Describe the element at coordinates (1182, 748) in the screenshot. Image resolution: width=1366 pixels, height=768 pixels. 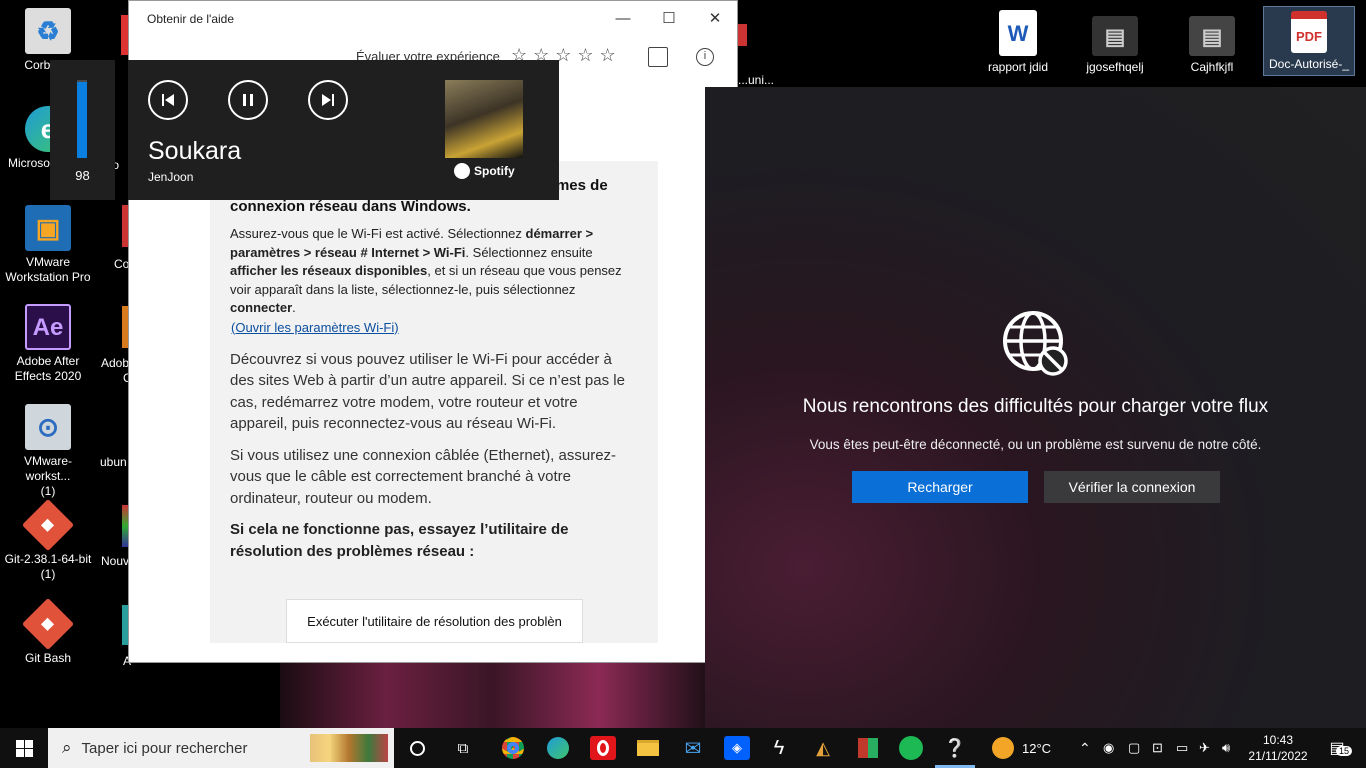
I see `battery-icon: ▭` at that location.